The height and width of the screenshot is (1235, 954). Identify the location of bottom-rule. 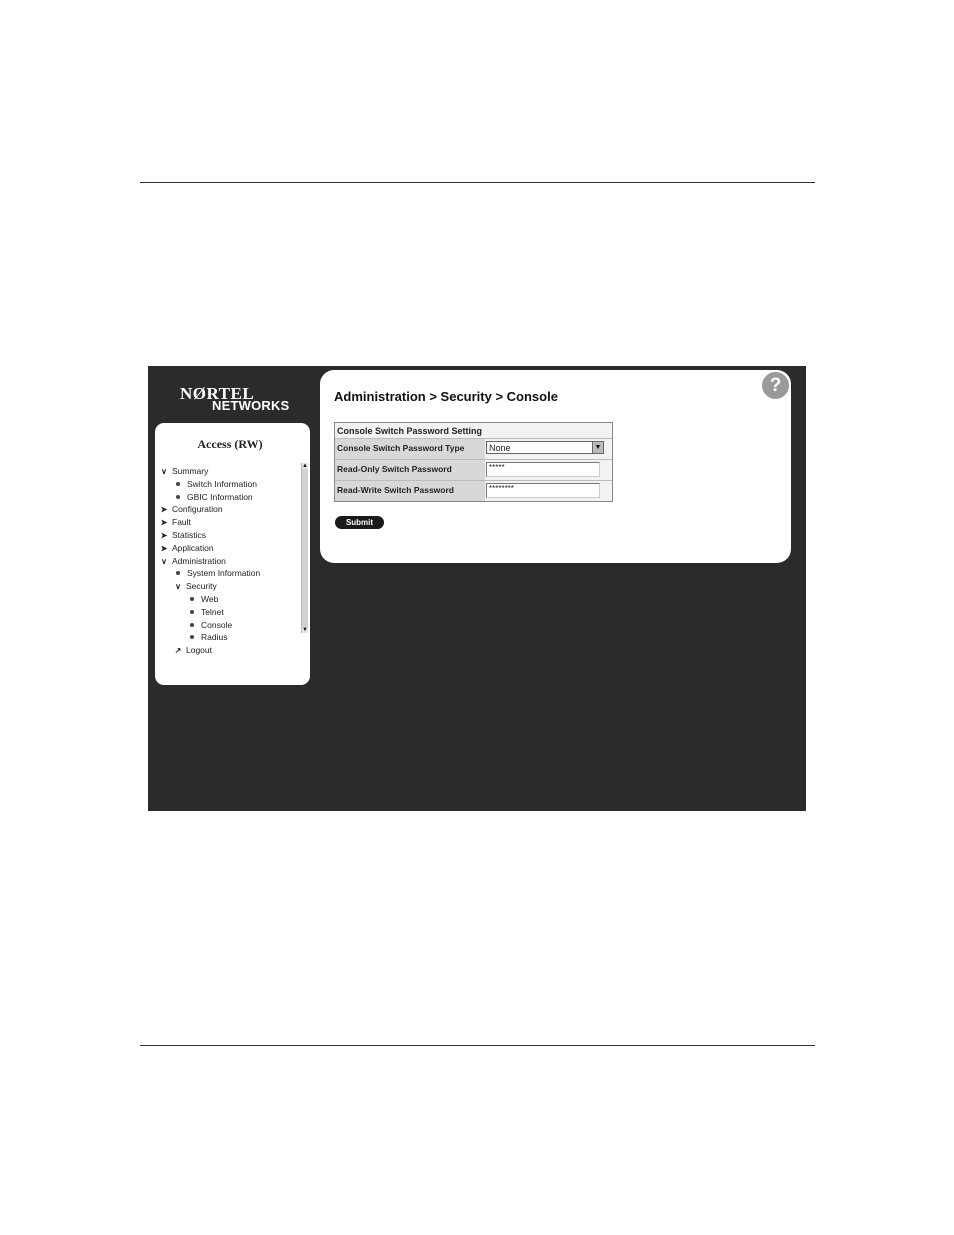
(477, 1045).